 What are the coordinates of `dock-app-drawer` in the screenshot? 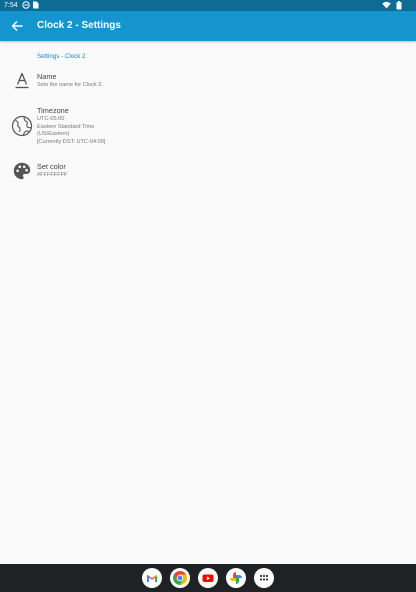 It's located at (264, 578).